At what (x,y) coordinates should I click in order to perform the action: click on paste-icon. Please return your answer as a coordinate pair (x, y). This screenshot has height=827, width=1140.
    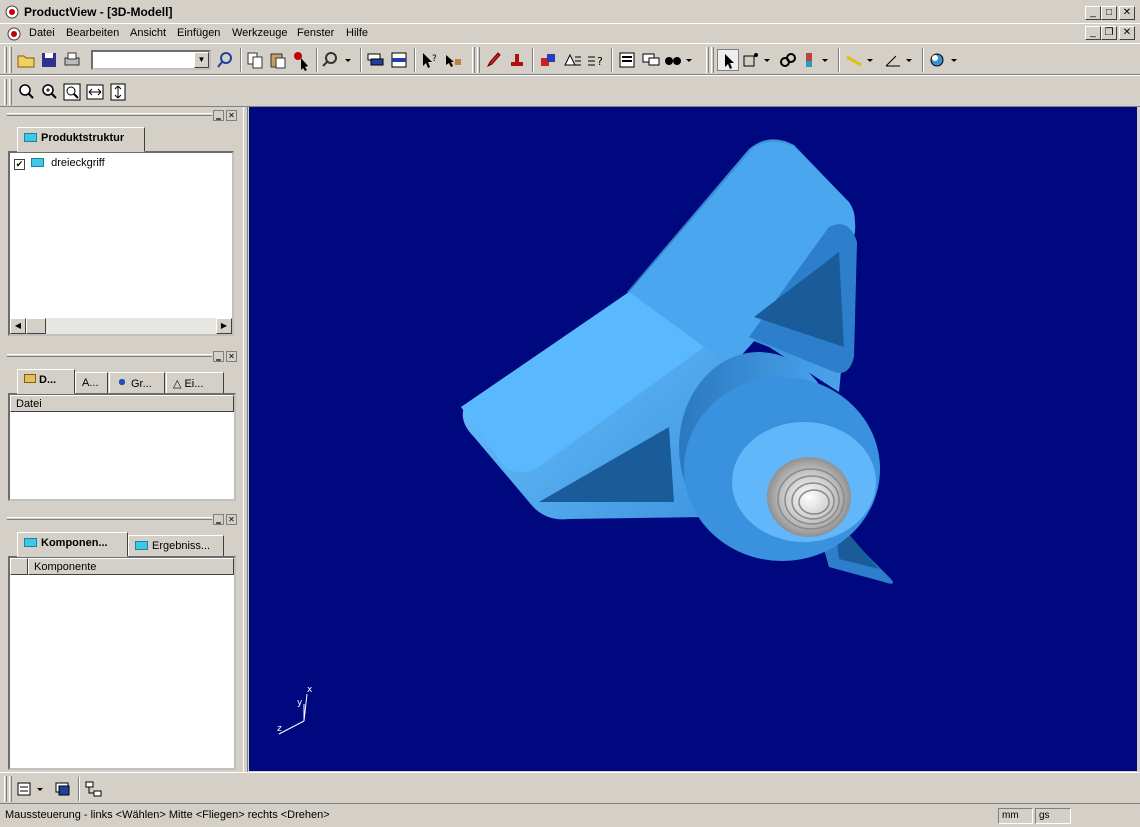
    Looking at the image, I should click on (278, 60).